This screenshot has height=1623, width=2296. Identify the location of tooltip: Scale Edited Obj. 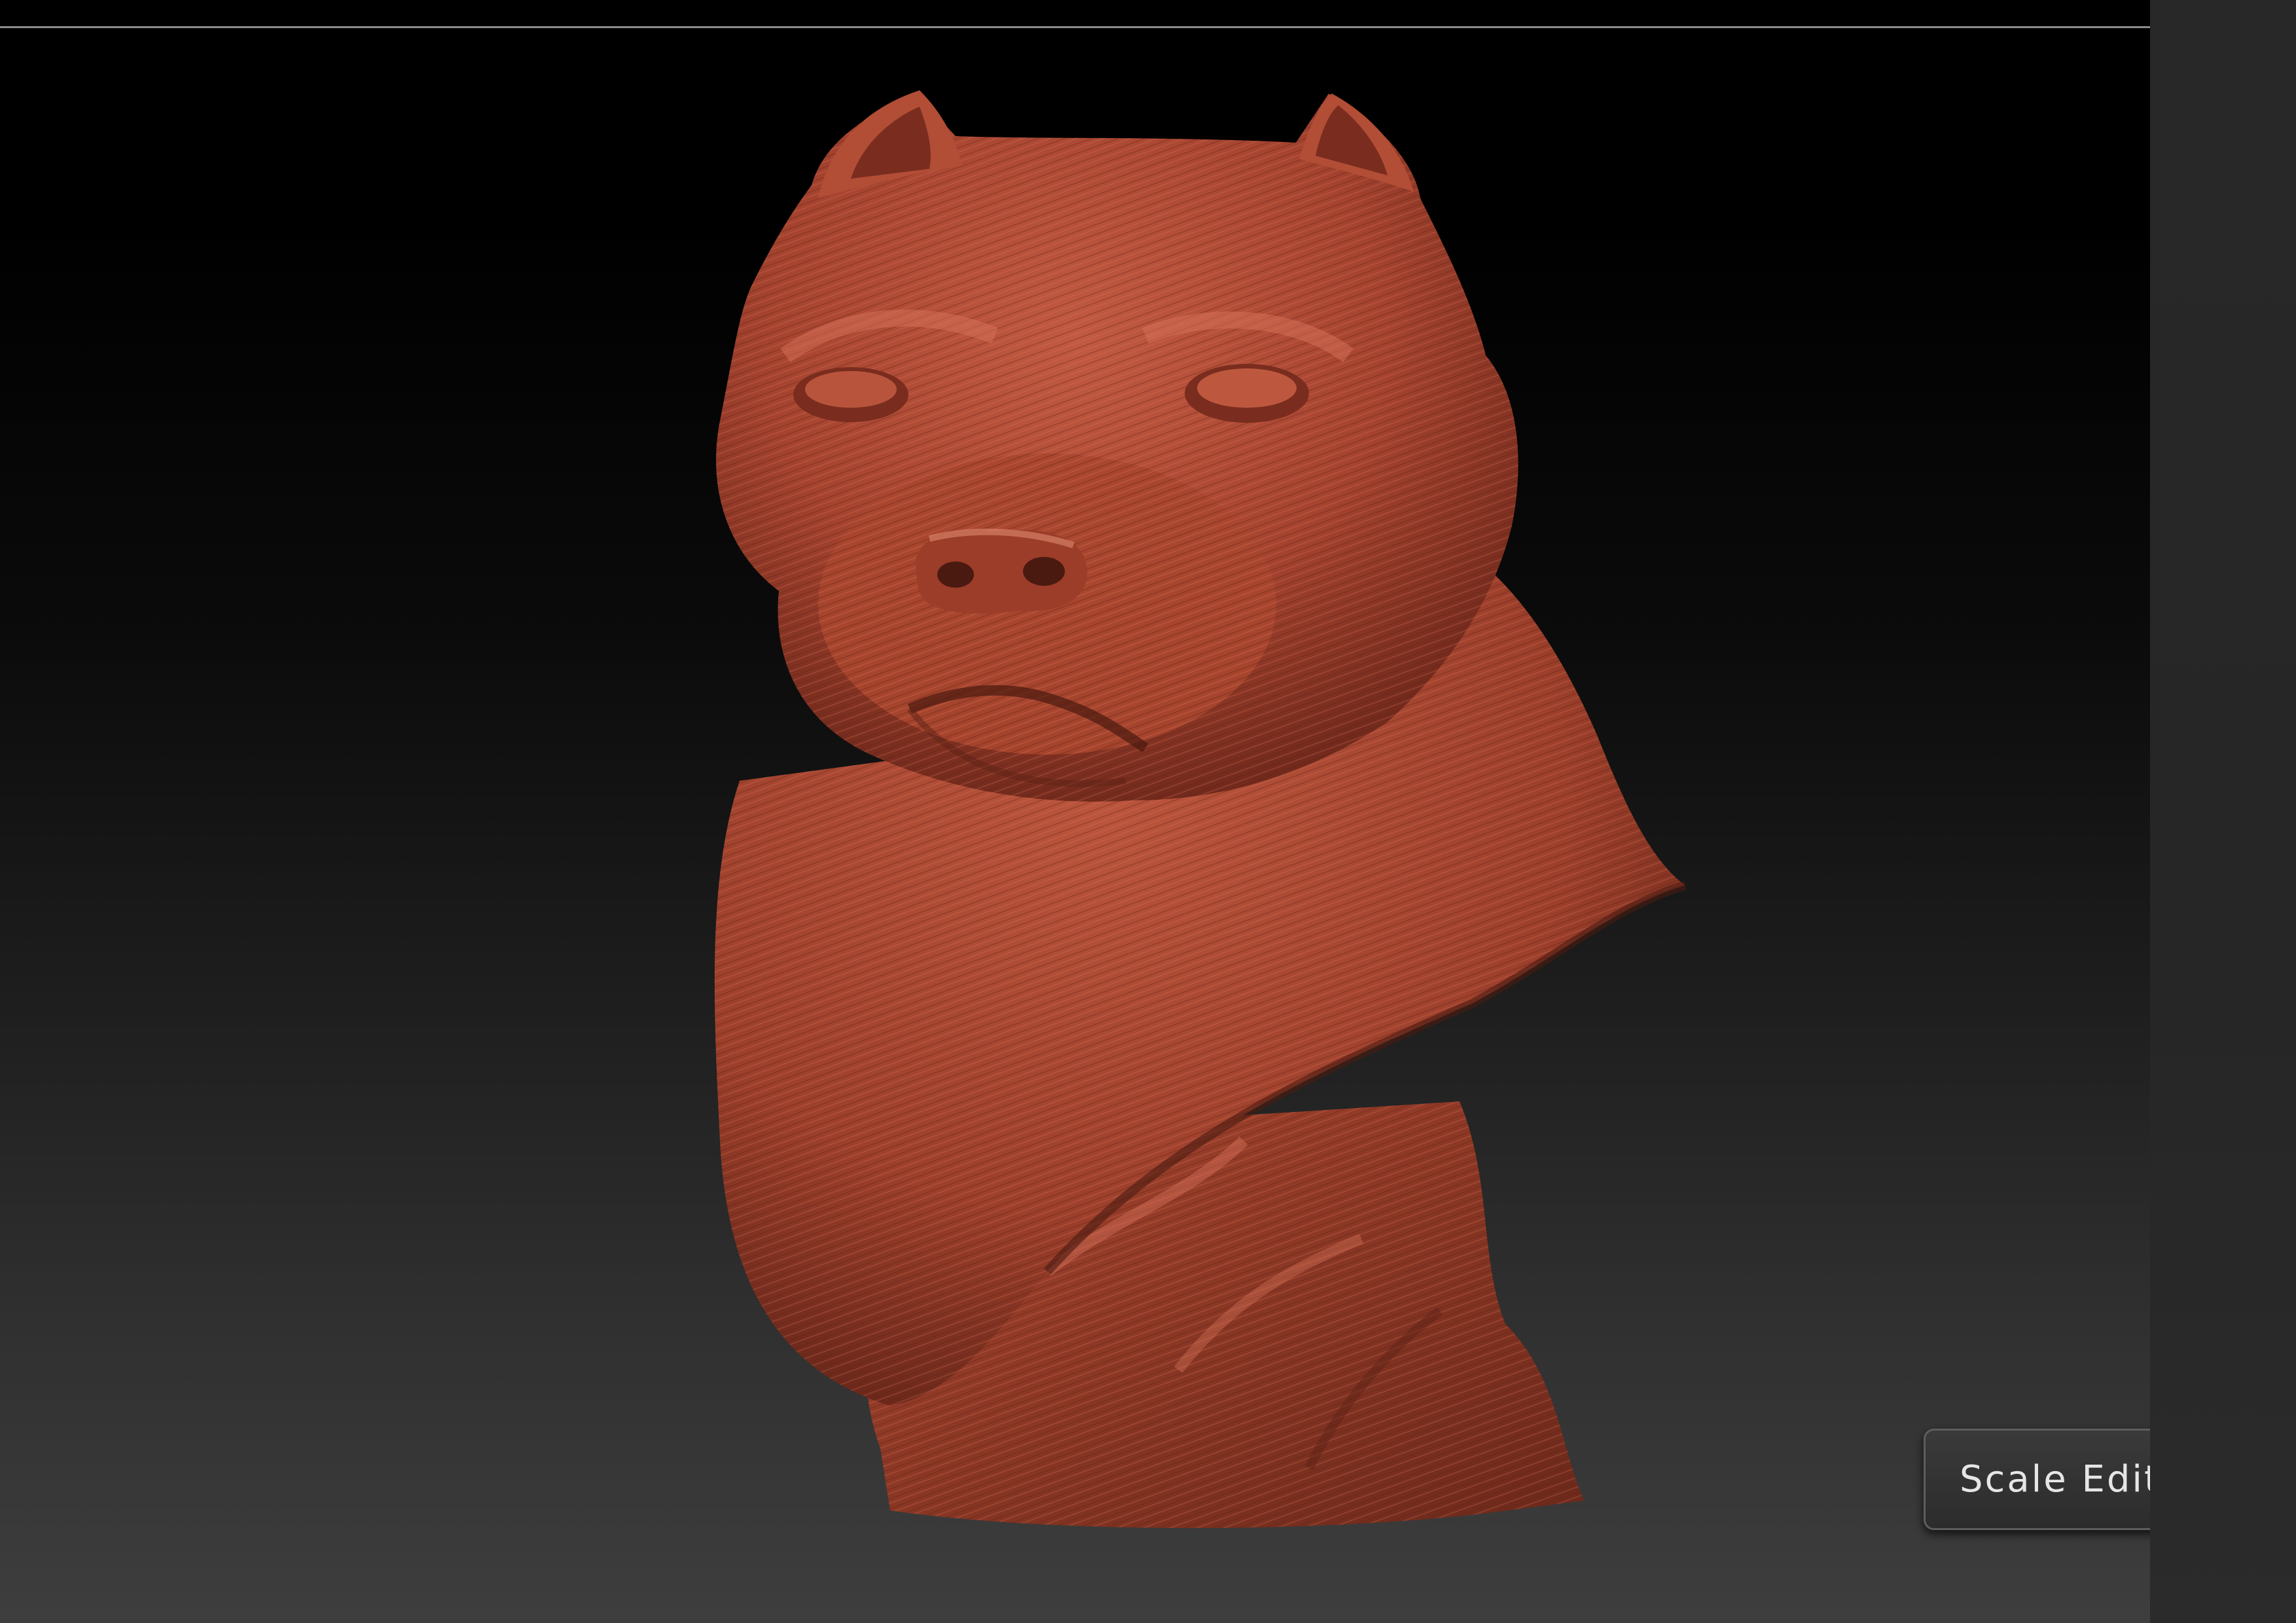
(2037, 1479).